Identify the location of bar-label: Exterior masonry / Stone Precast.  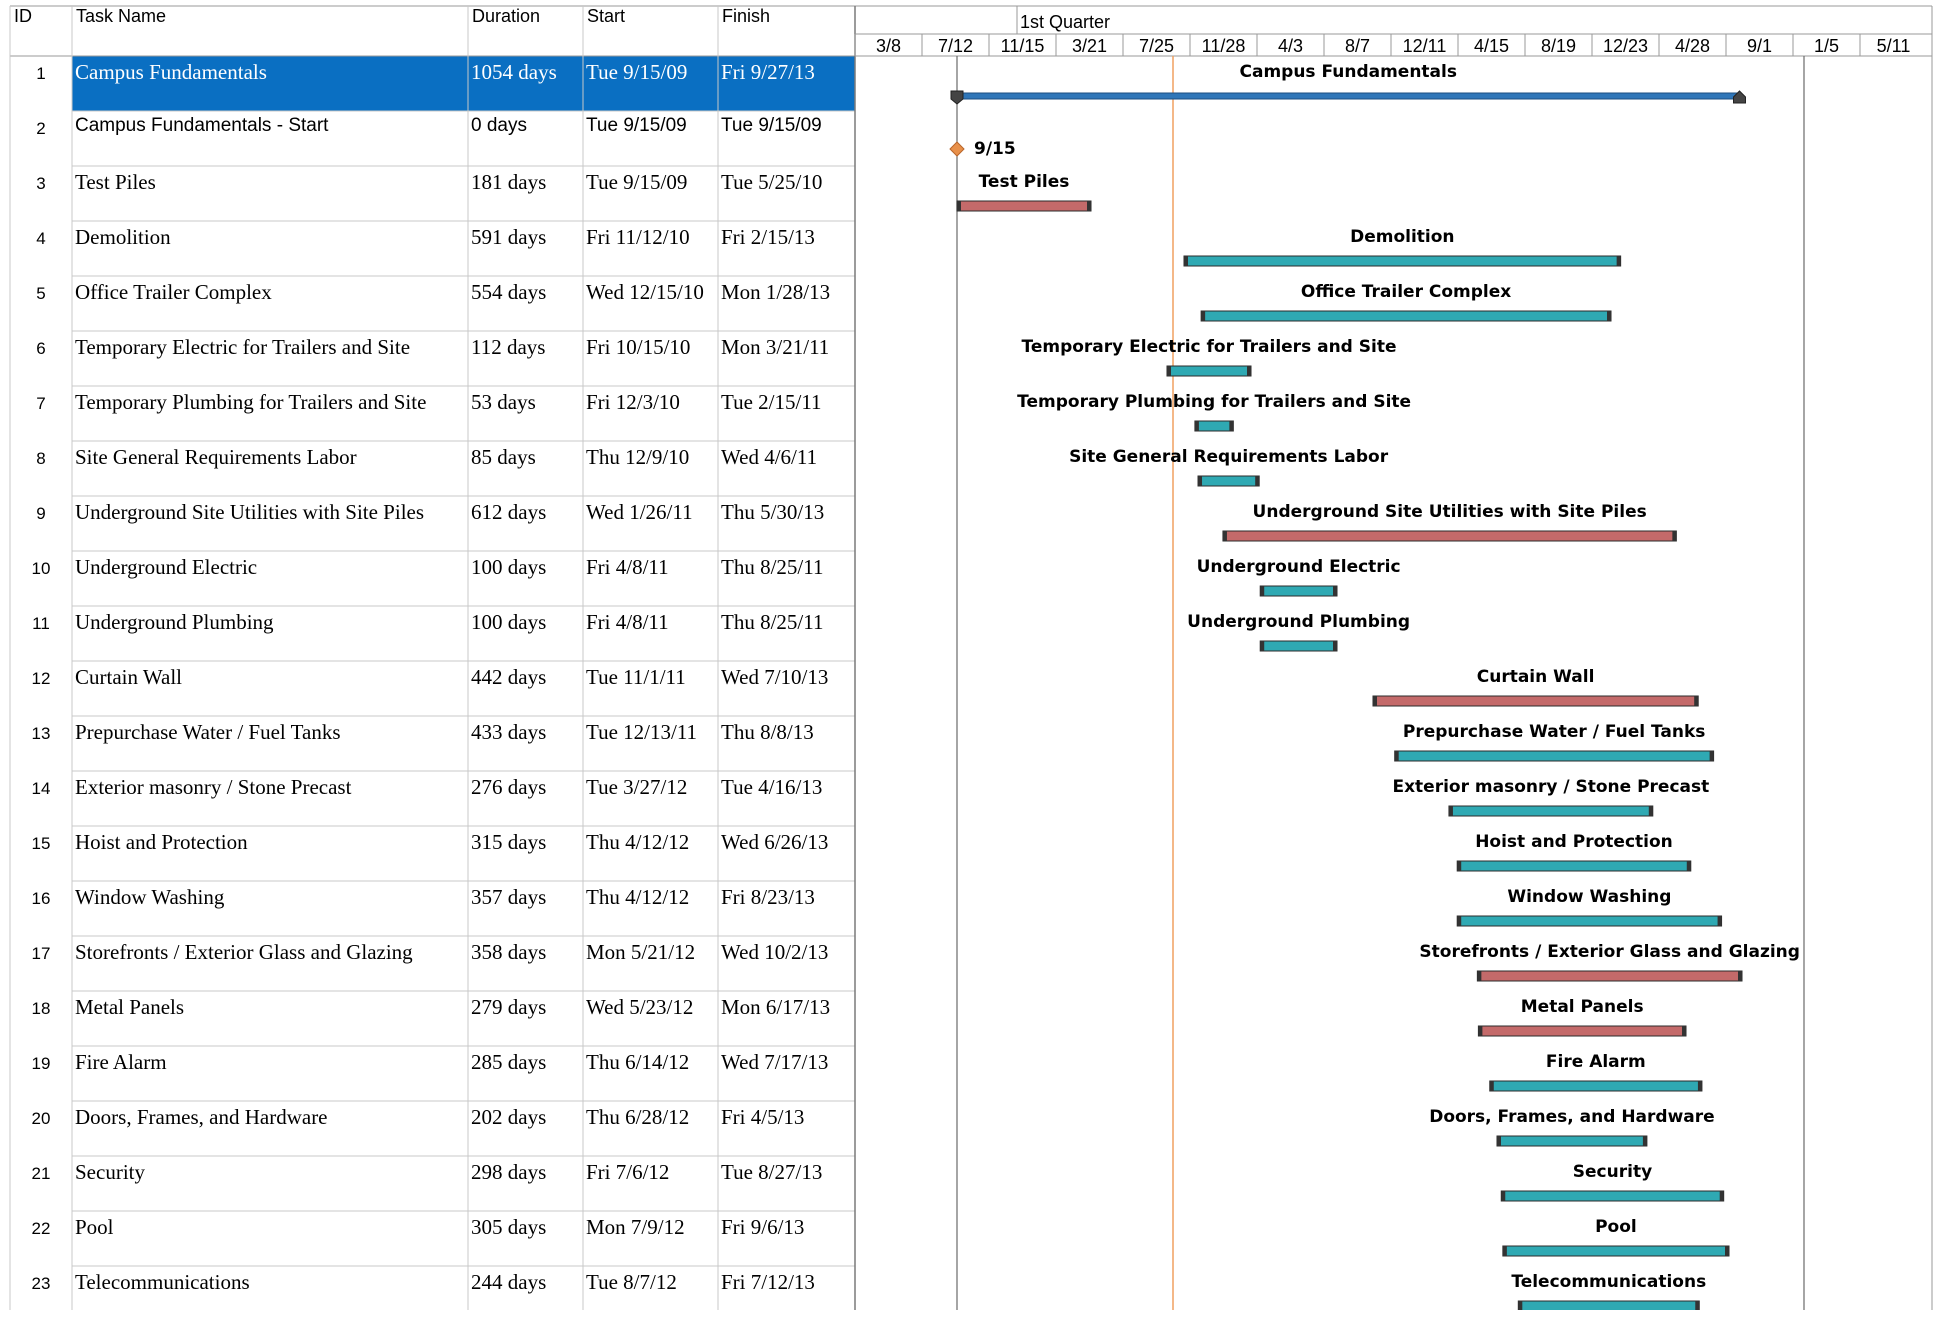
(1550, 787).